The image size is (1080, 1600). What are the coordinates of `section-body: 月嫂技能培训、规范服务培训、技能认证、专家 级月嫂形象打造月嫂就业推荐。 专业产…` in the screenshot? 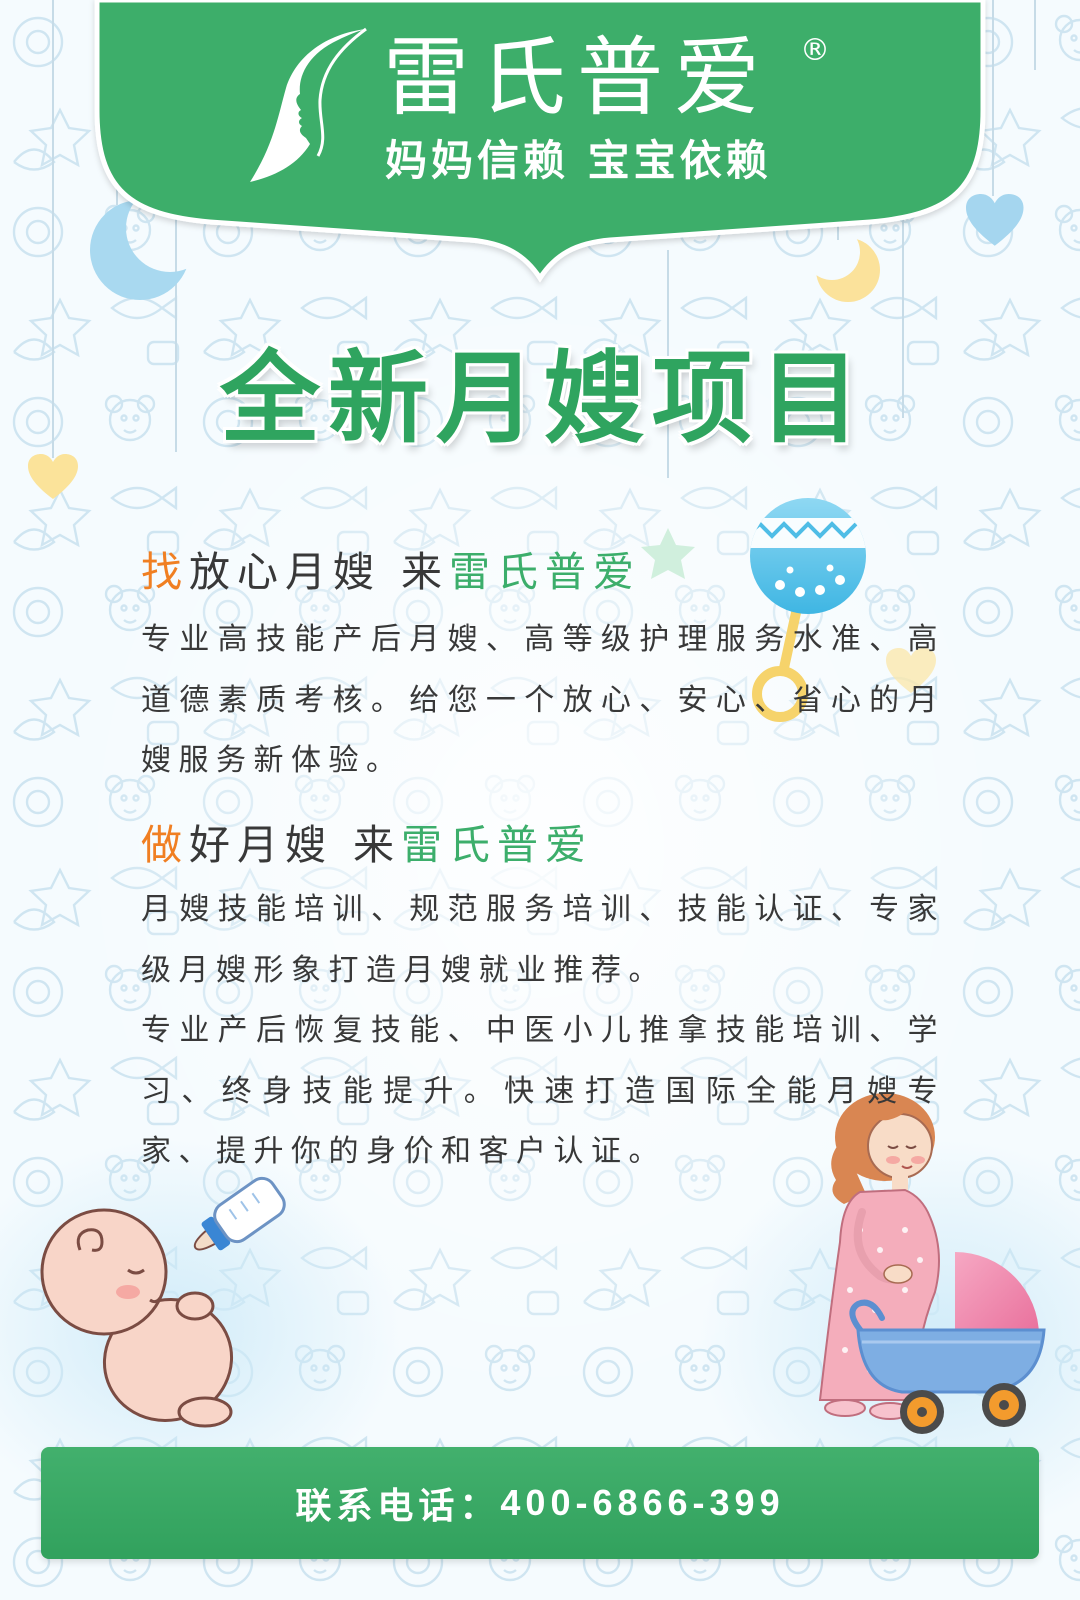 It's located at (543, 1031).